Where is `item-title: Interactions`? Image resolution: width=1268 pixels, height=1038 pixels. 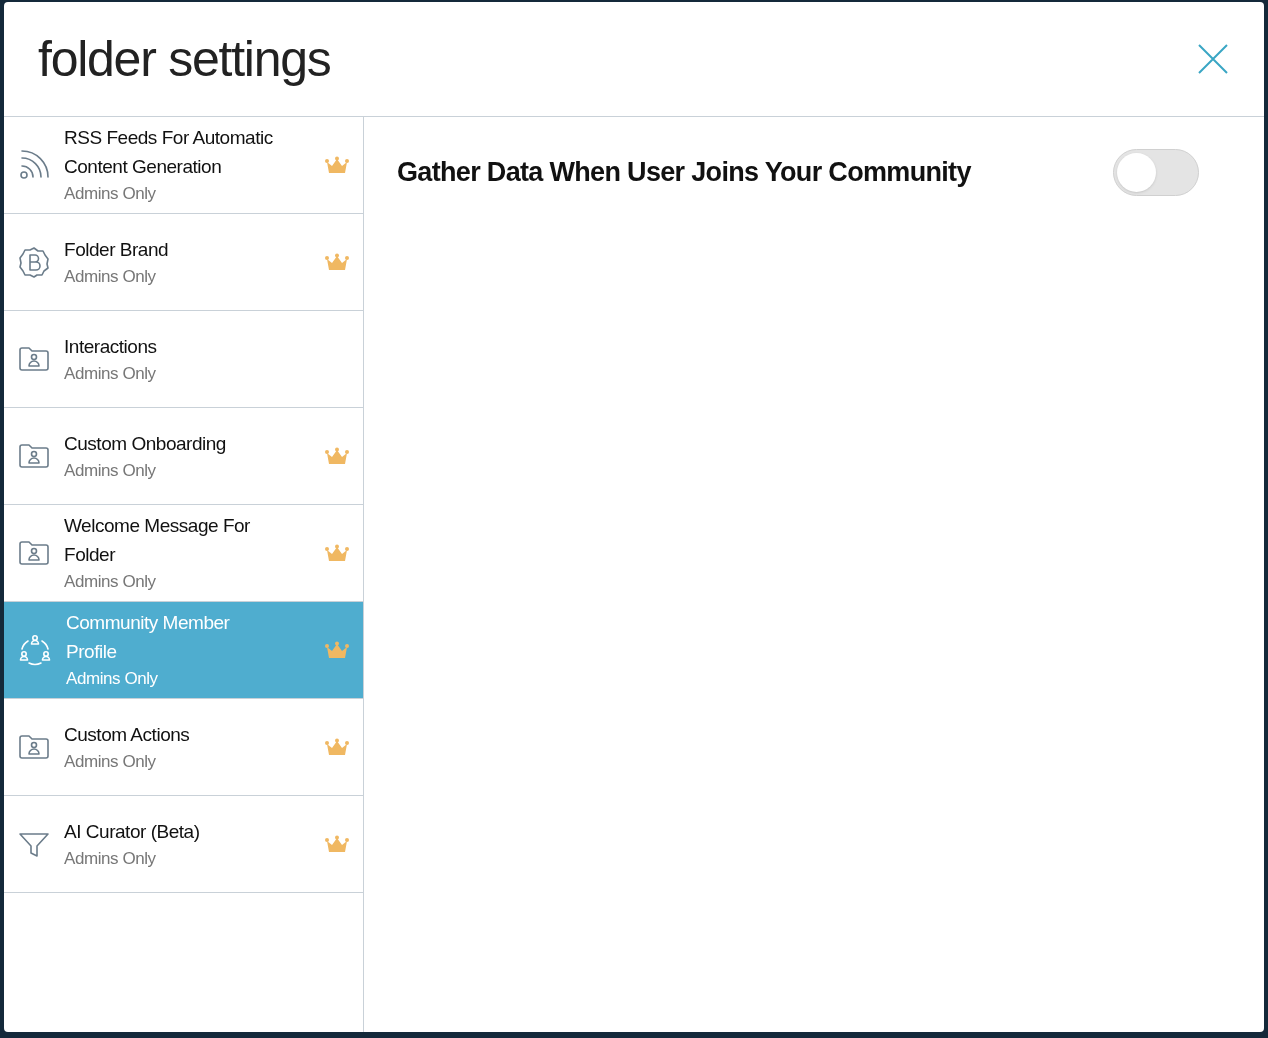 item-title: Interactions is located at coordinates (111, 346).